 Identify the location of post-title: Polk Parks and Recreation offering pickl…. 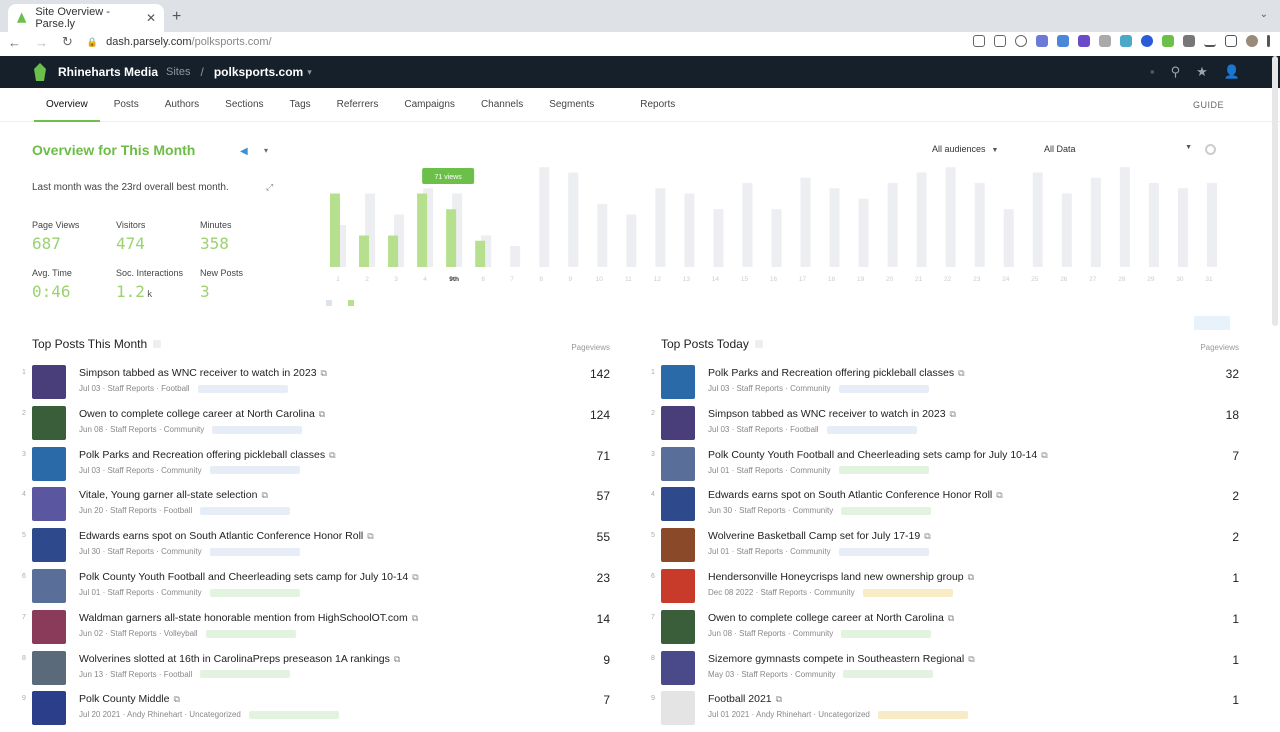
(207, 455).